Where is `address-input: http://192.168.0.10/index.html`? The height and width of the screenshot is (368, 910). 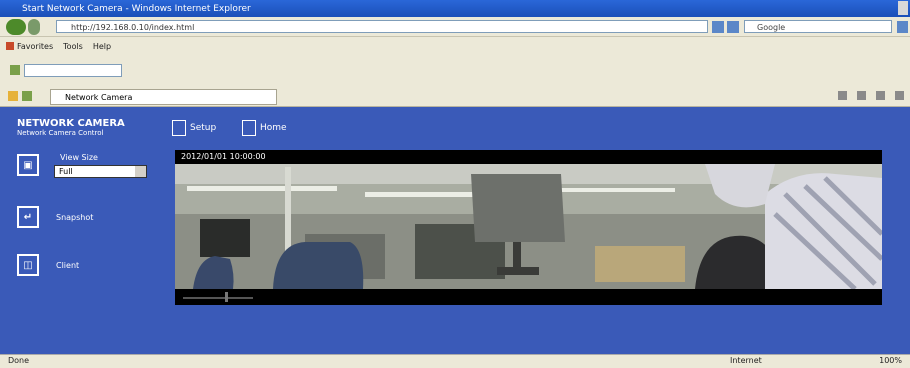 address-input: http://192.168.0.10/index.html is located at coordinates (382, 26).